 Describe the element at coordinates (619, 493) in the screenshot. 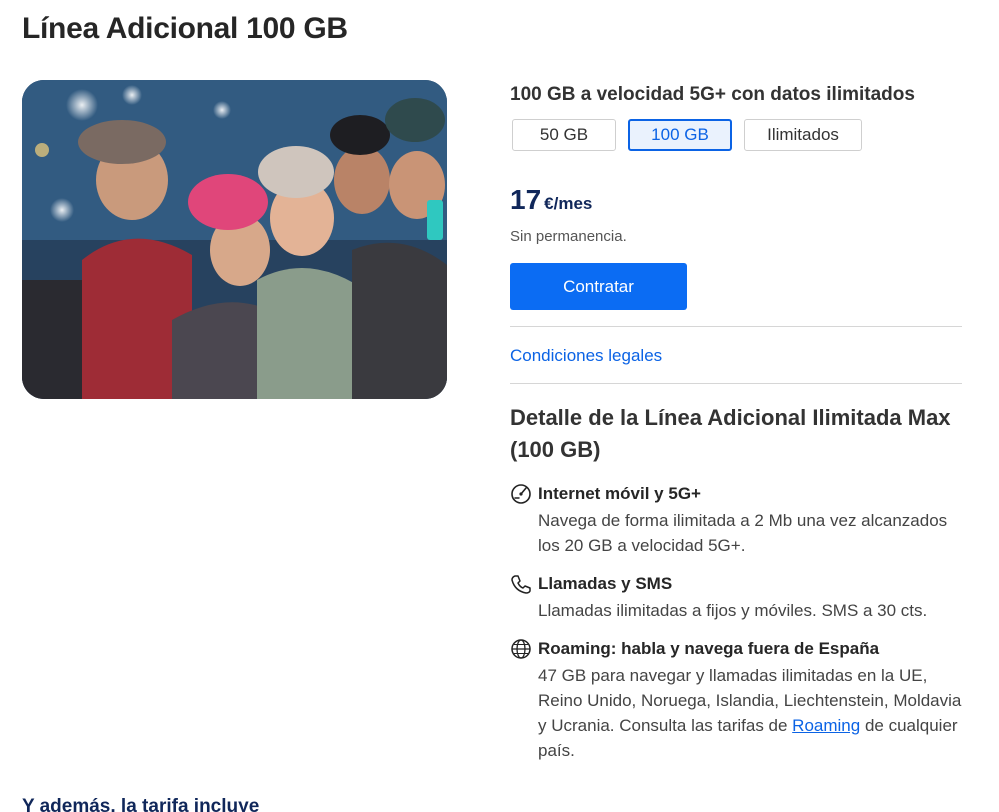

I see `feature-title: Internet móvil y 5G+` at that location.